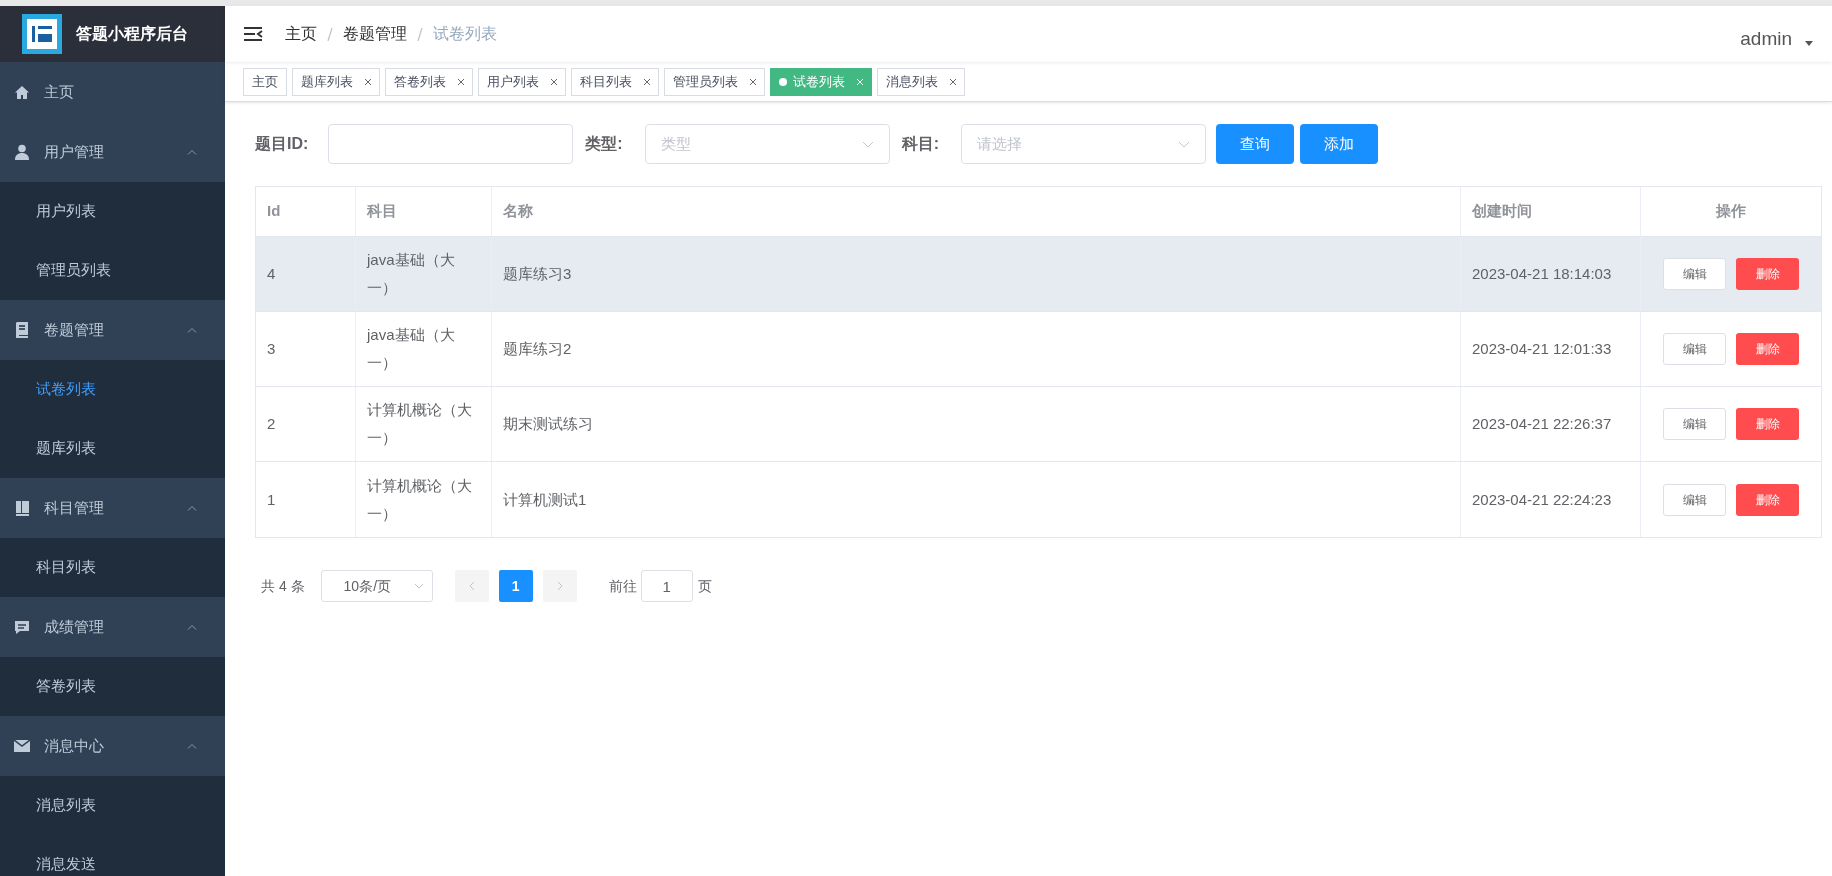  Describe the element at coordinates (306, 211) in the screenshot. I see `column-header: Id` at that location.